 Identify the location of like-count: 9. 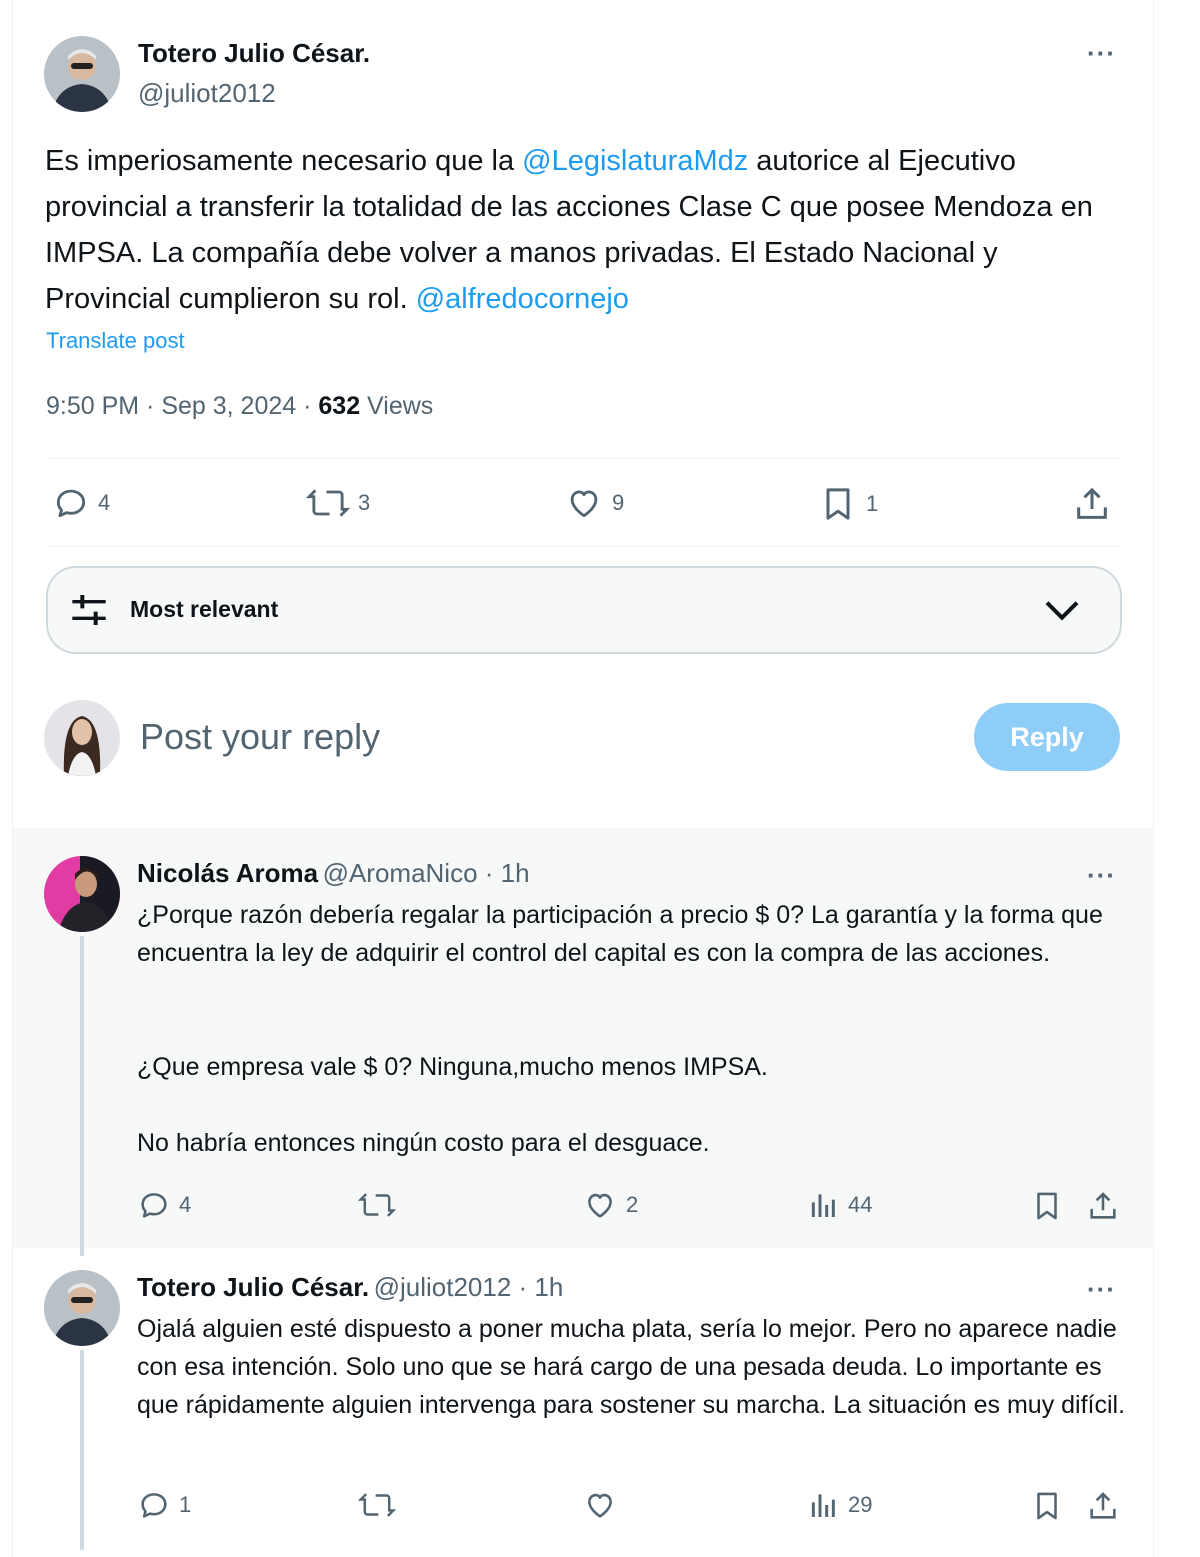
(618, 502).